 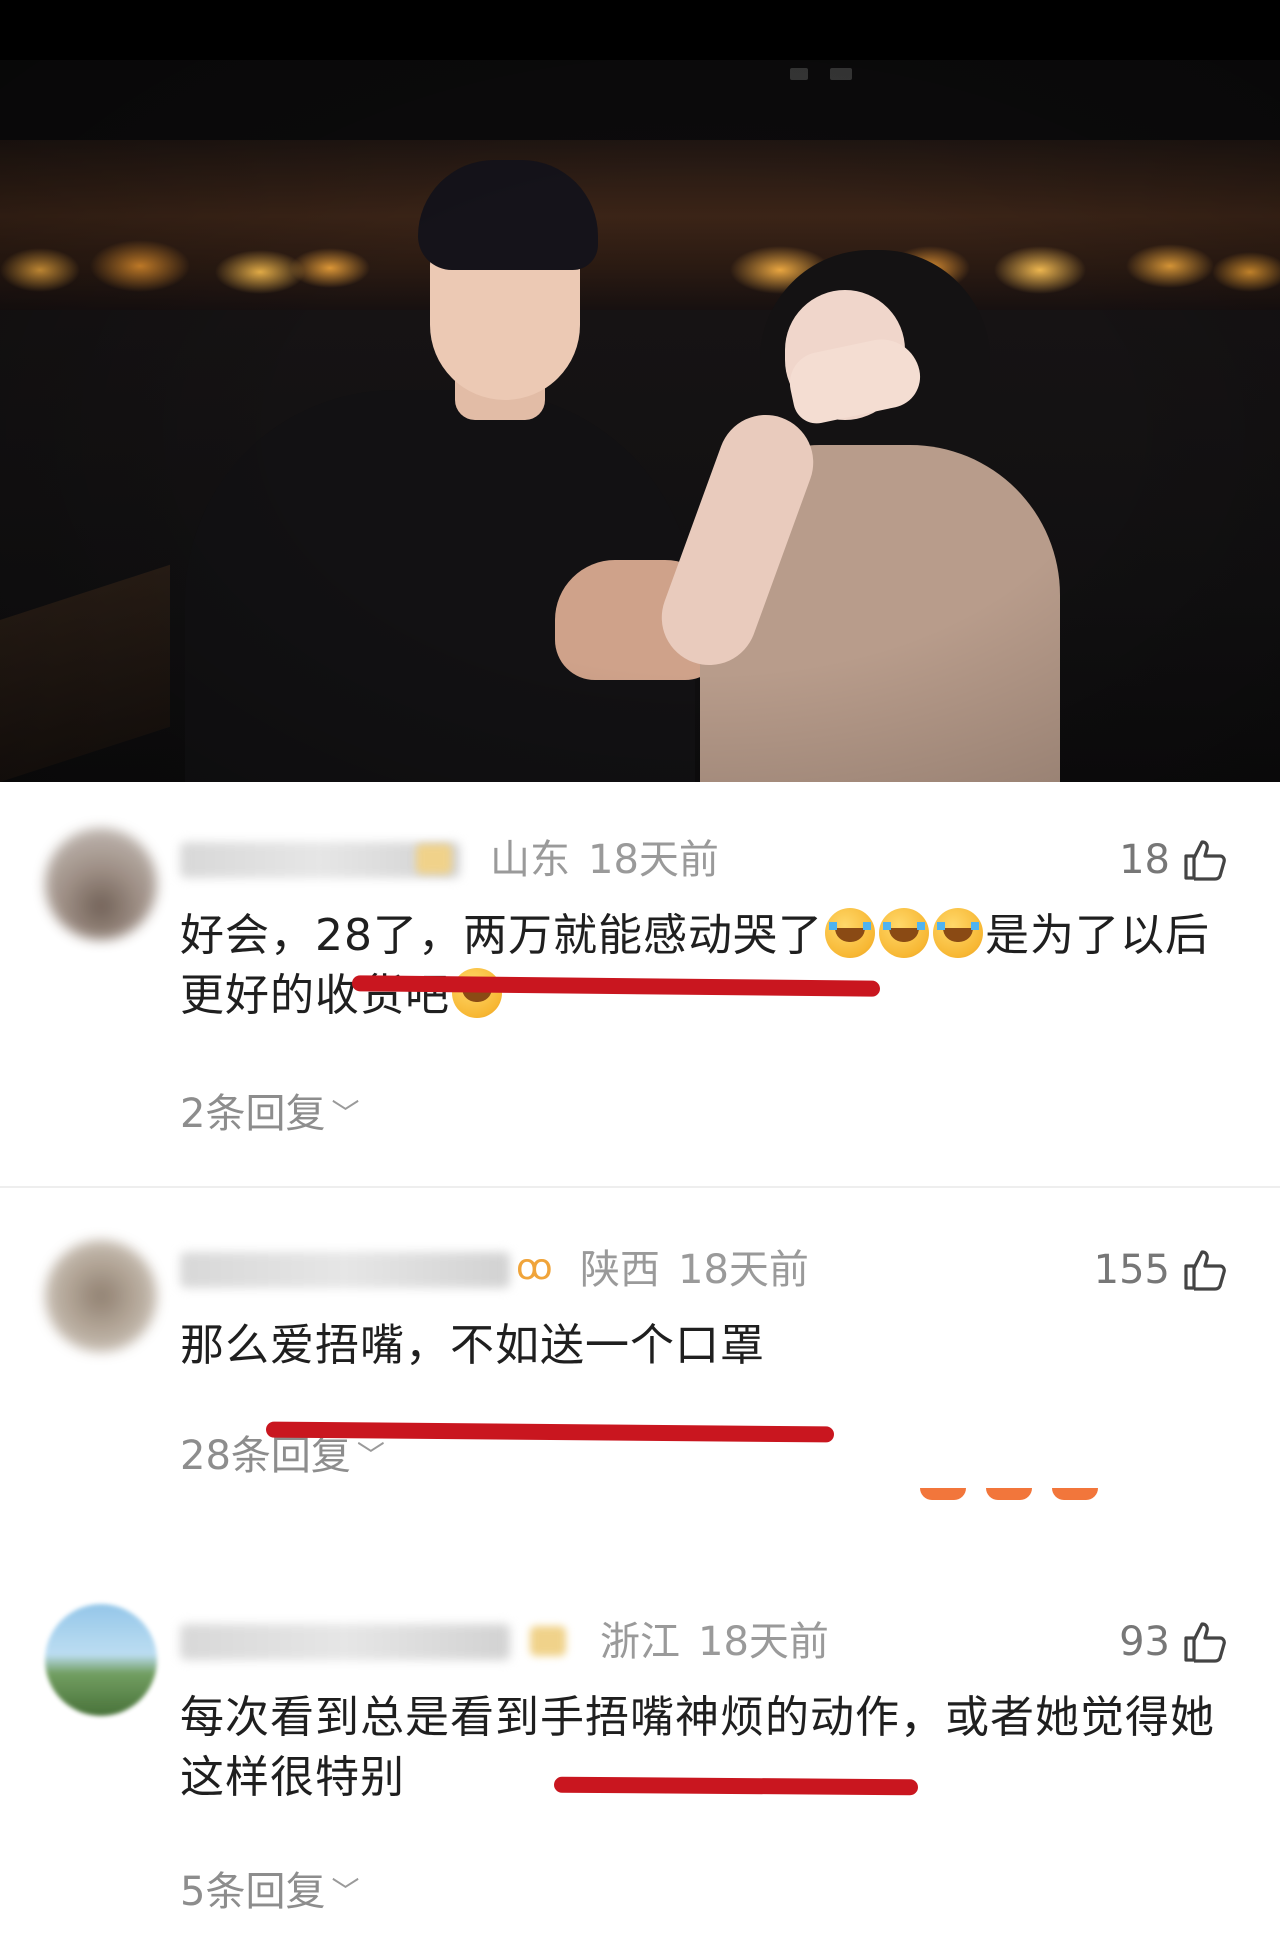 What do you see at coordinates (1131, 1270) in the screenshot?
I see `like-count: 155` at bounding box center [1131, 1270].